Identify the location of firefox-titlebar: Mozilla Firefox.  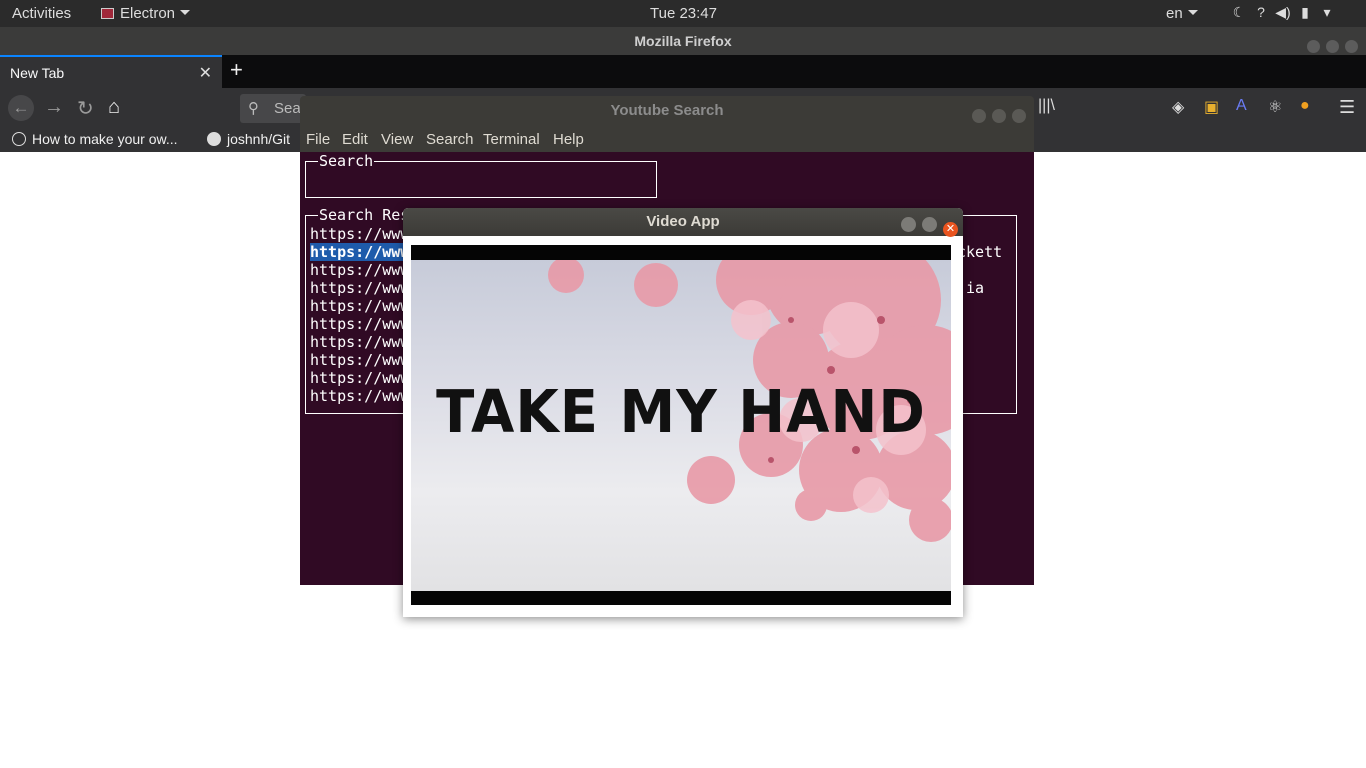
(683, 41).